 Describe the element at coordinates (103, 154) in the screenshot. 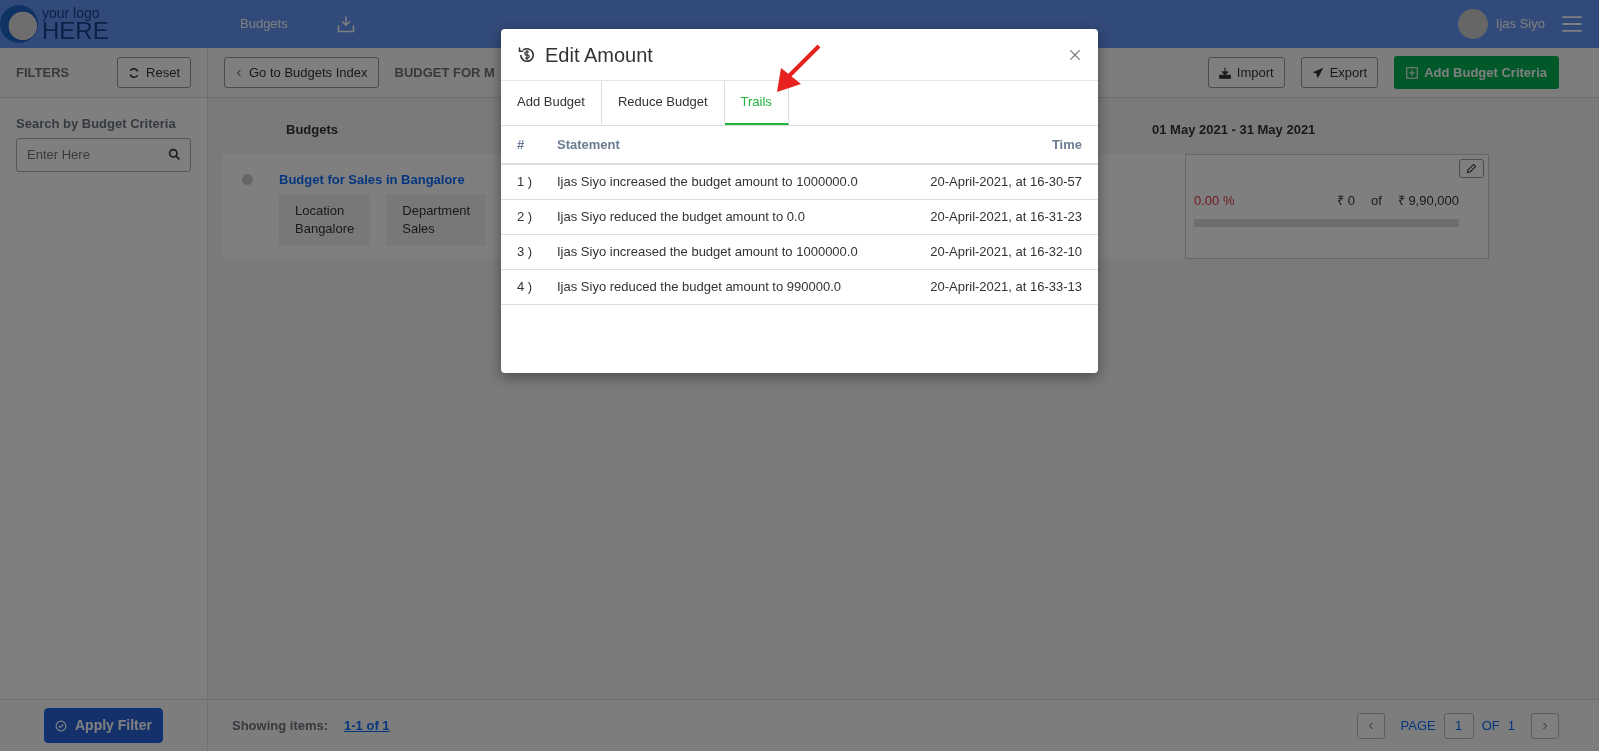

I see `search-field: Enter Here` at that location.